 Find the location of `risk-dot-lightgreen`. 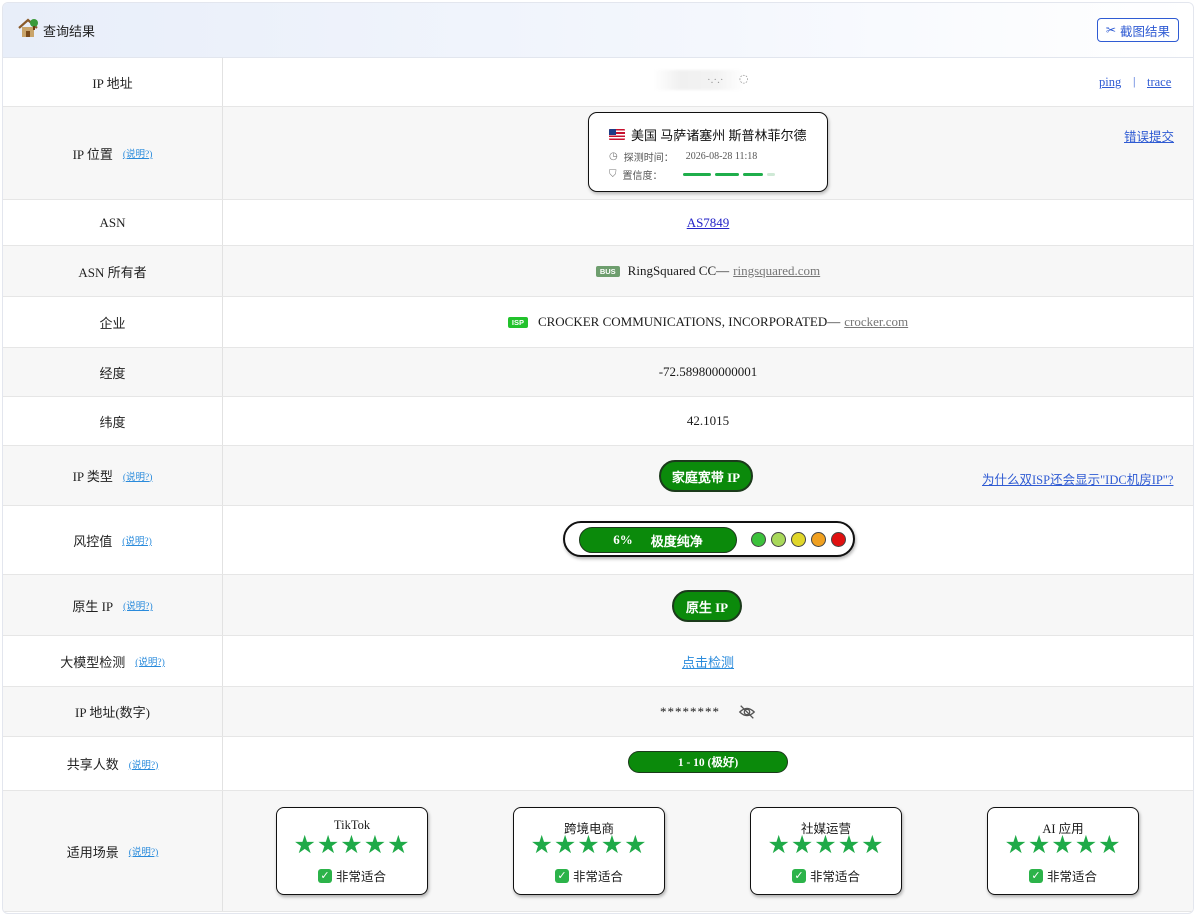

risk-dot-lightgreen is located at coordinates (778, 539).